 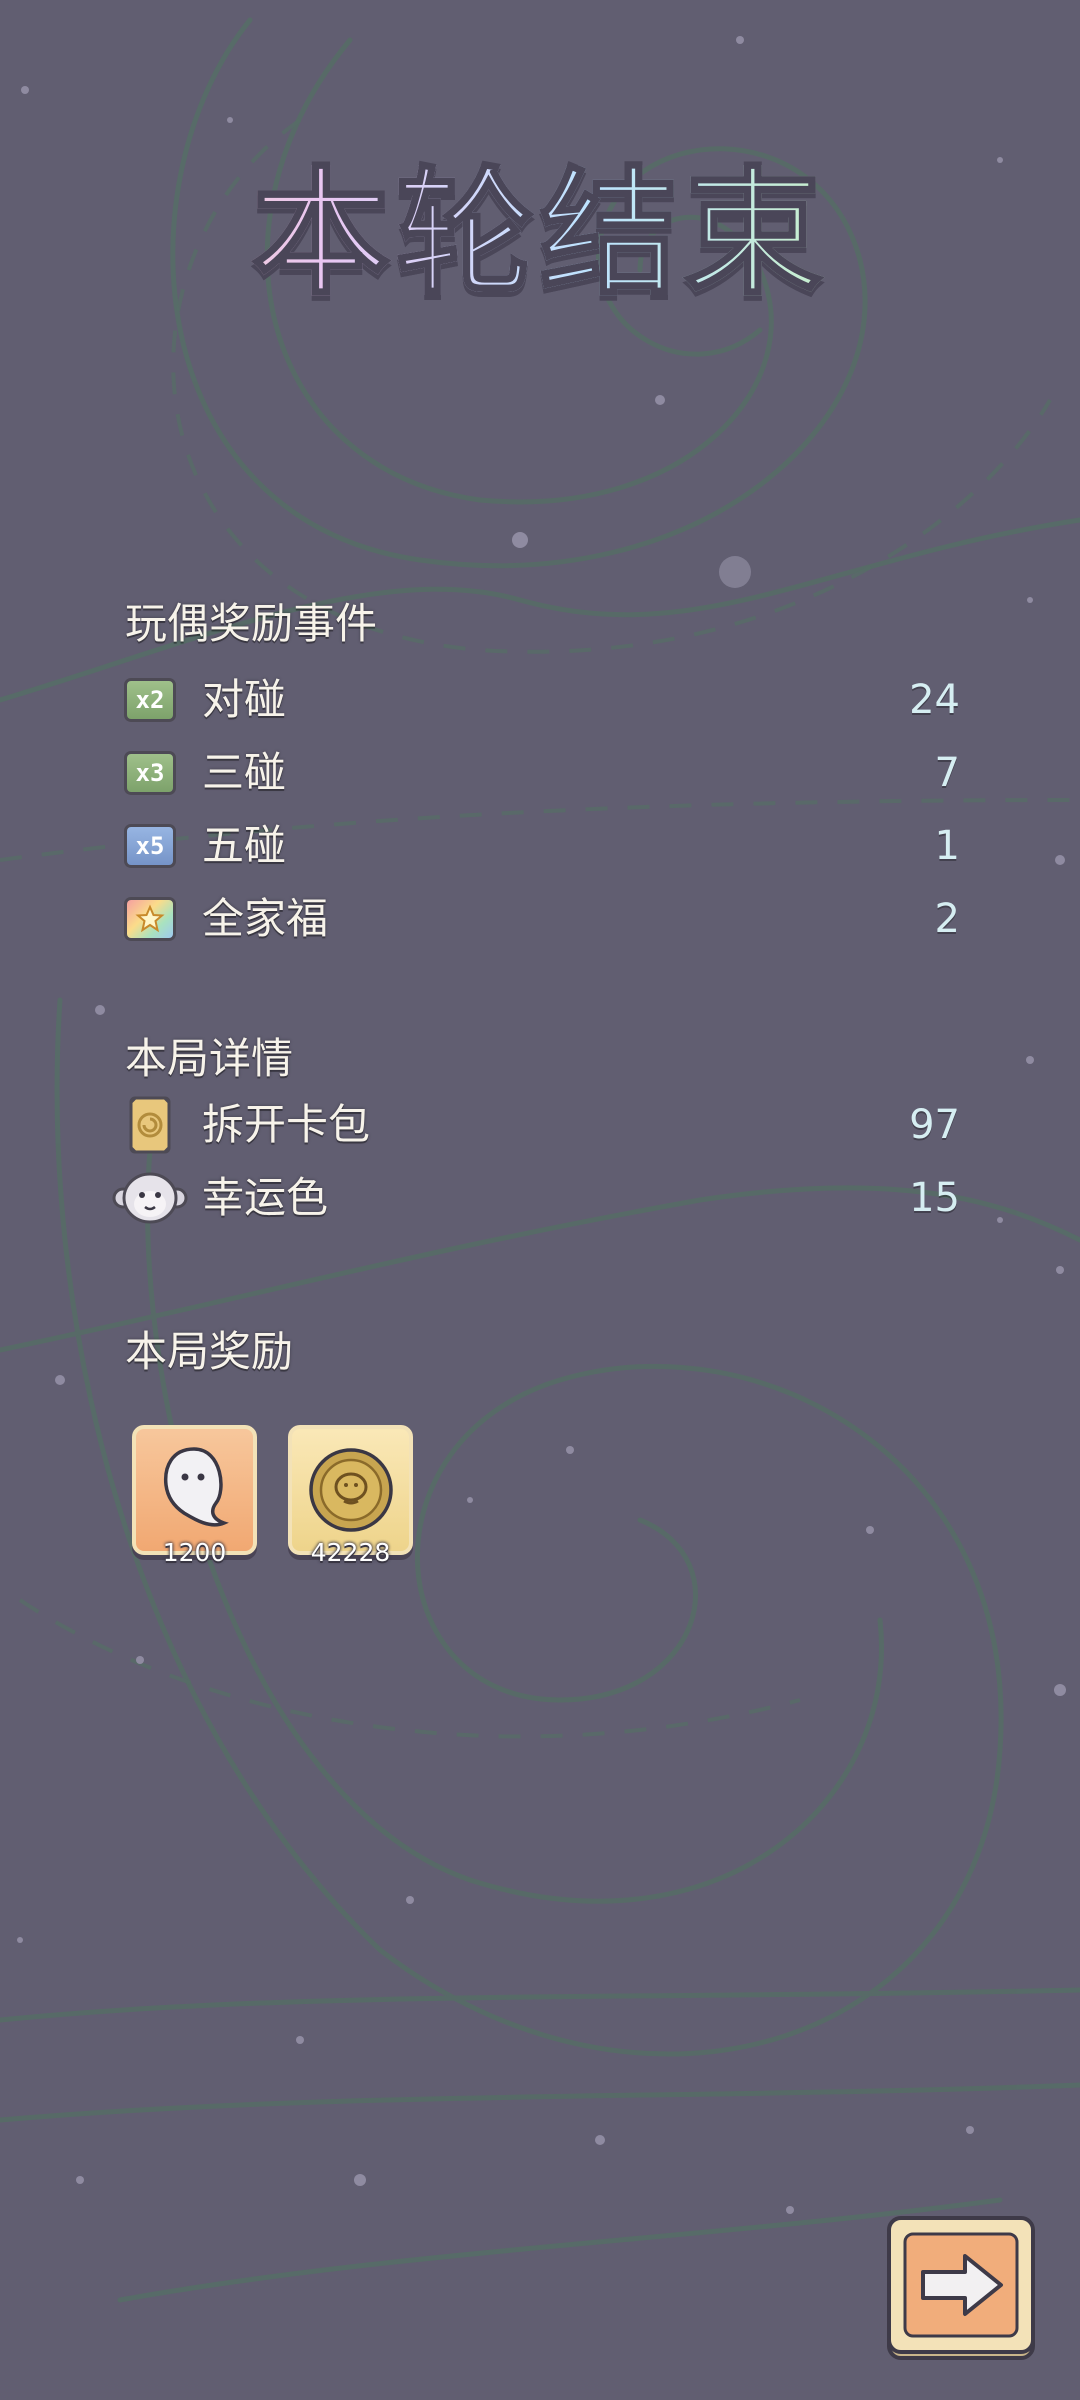 What do you see at coordinates (194, 1552) in the screenshot?
I see `reward-count: 1200` at bounding box center [194, 1552].